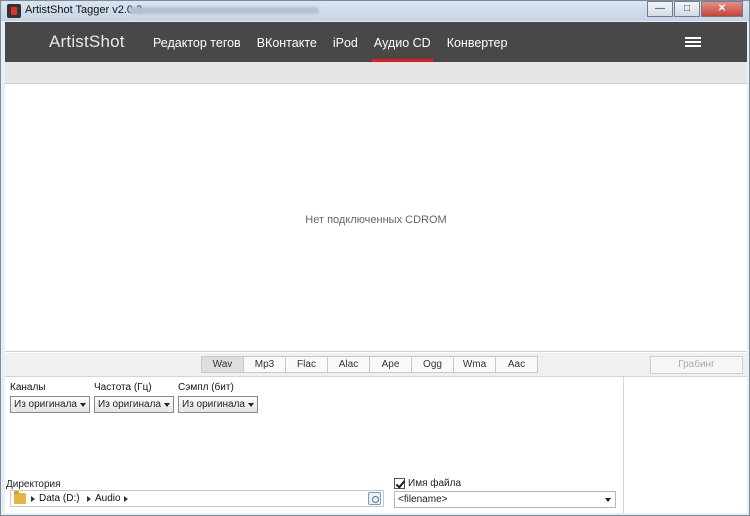  I want to click on directory-path-bar: Data (D:) Audio, so click(197, 498).